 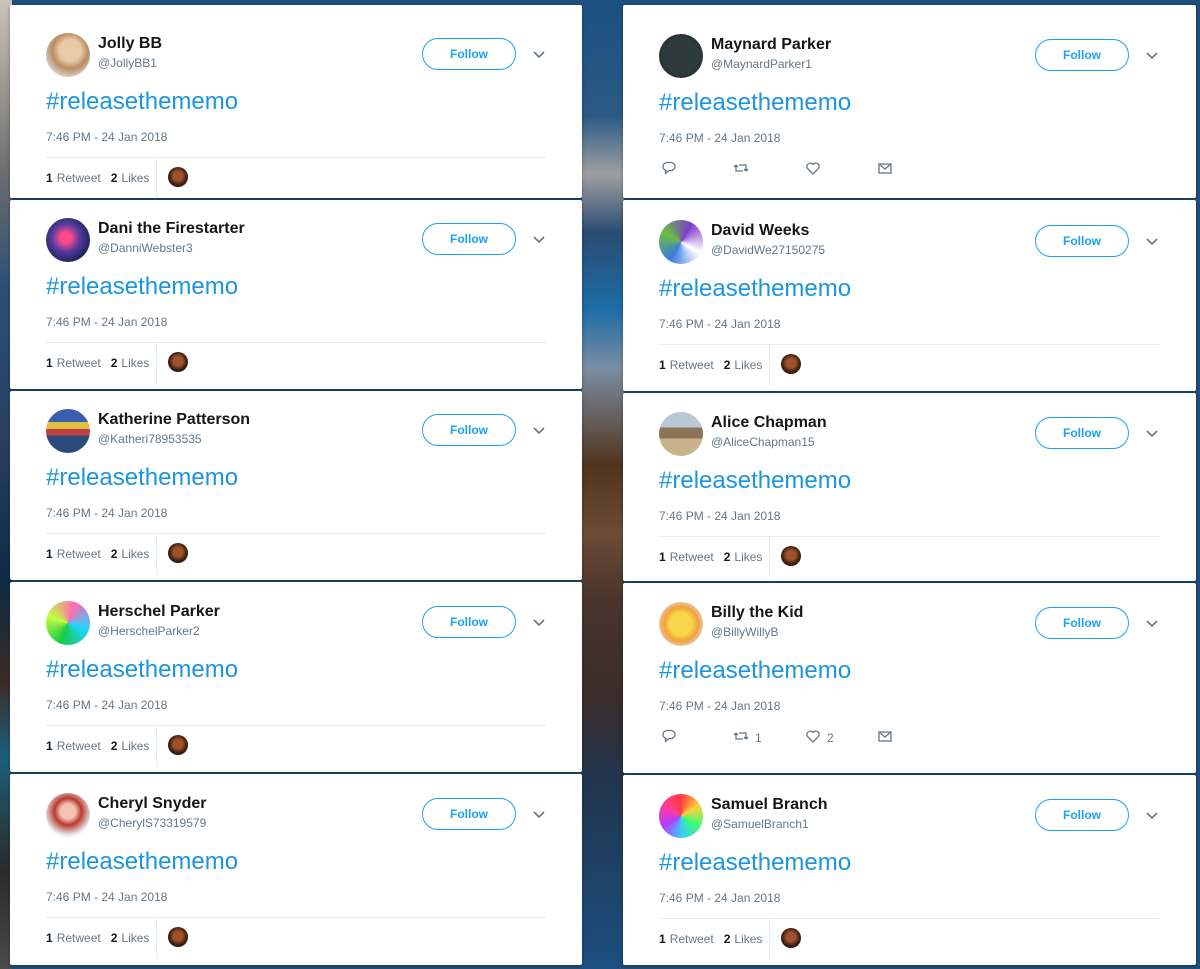 What do you see at coordinates (769, 737) in the screenshot?
I see `retweet-button: 1` at bounding box center [769, 737].